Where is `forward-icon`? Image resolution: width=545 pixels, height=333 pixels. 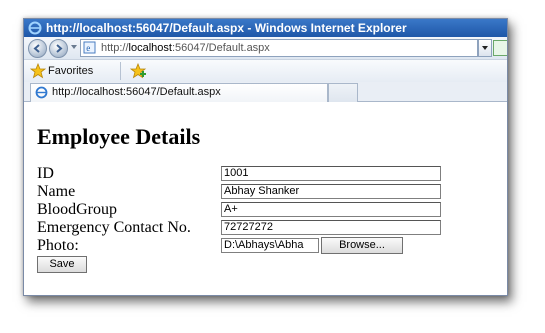
forward-icon is located at coordinates (59, 48).